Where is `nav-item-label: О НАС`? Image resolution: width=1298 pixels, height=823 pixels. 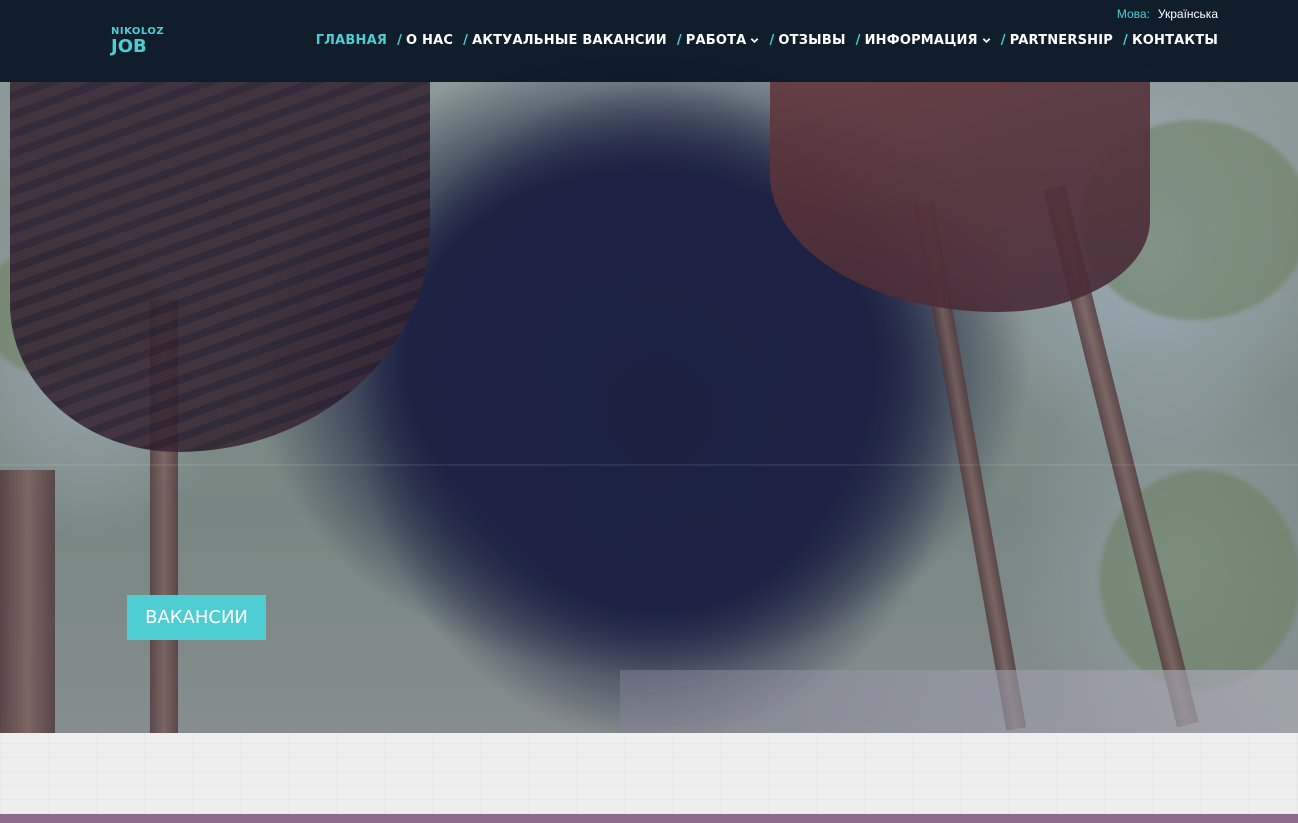
nav-item-label: О НАС is located at coordinates (430, 40).